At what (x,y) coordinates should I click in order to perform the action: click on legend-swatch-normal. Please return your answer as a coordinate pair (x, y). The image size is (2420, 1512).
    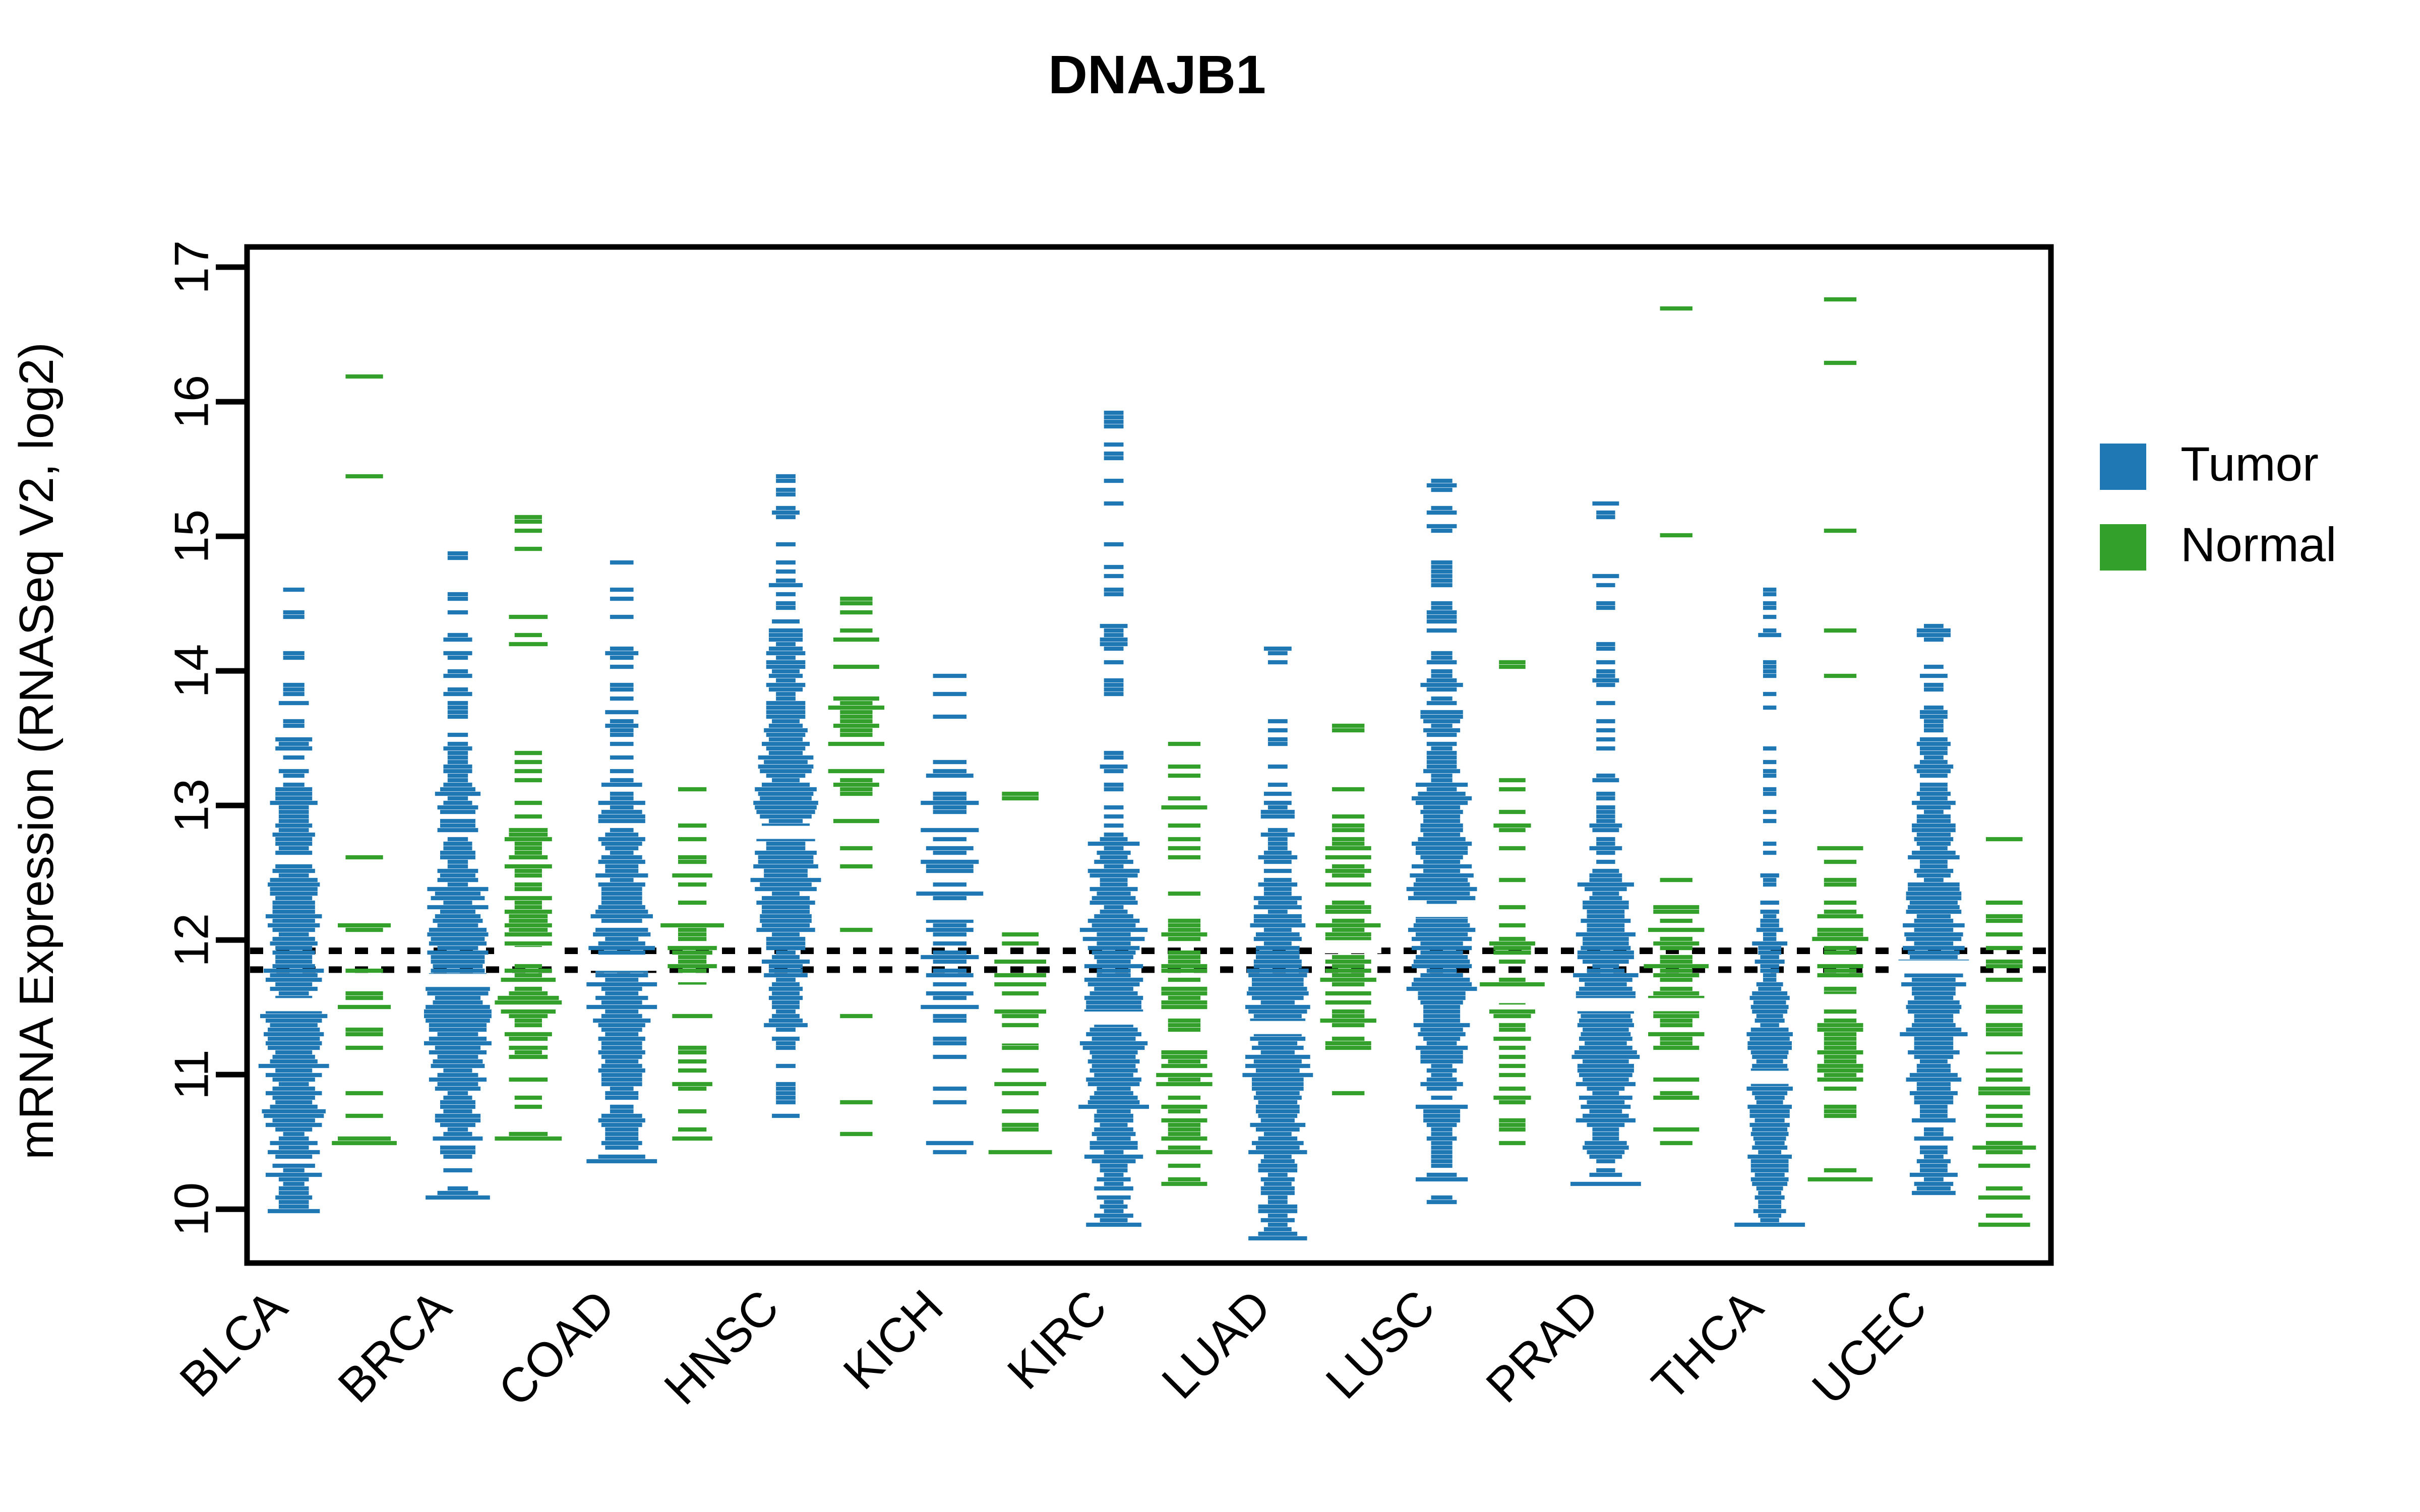
    Looking at the image, I should click on (2123, 547).